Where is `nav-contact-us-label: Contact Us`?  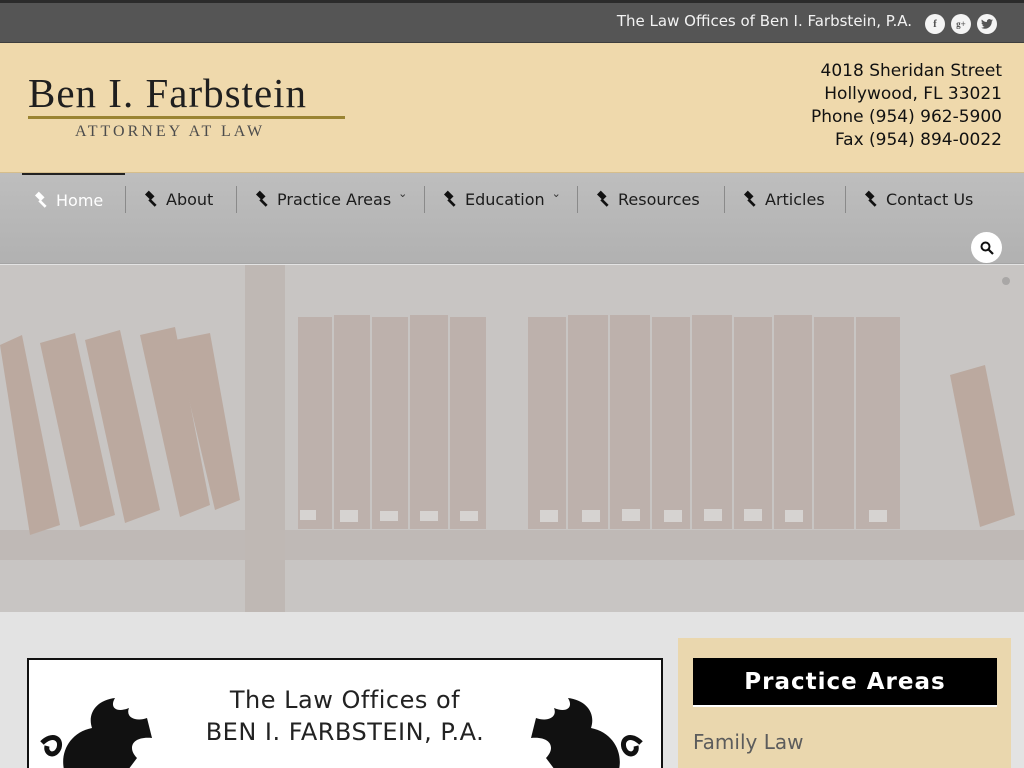 nav-contact-us-label: Contact Us is located at coordinates (930, 199).